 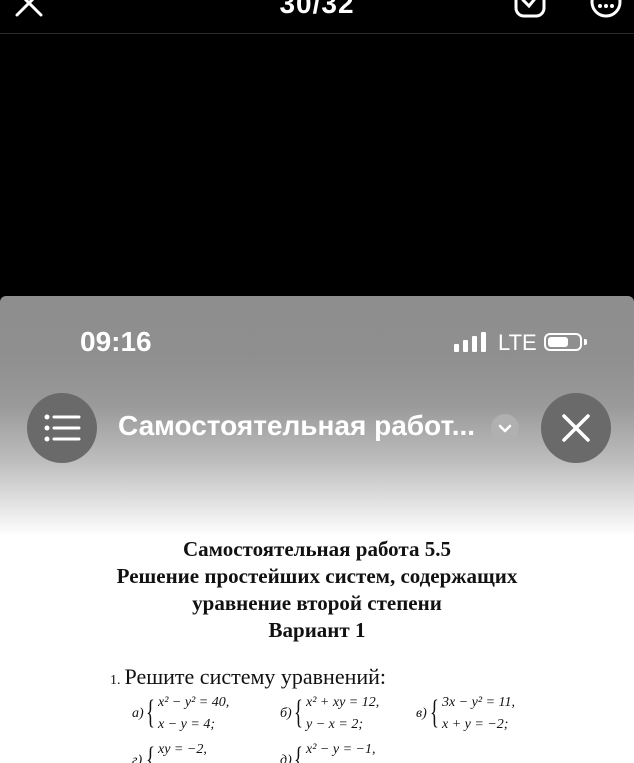 I want to click on status-time: 09:16, so click(x=116, y=341).